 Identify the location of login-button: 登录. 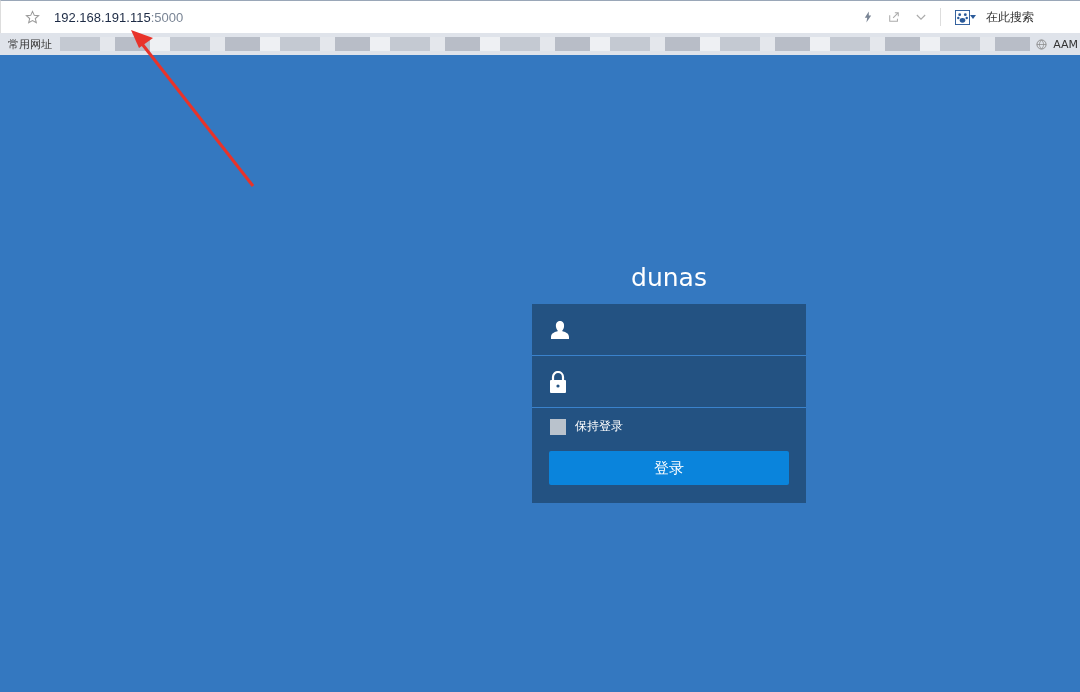
(669, 468).